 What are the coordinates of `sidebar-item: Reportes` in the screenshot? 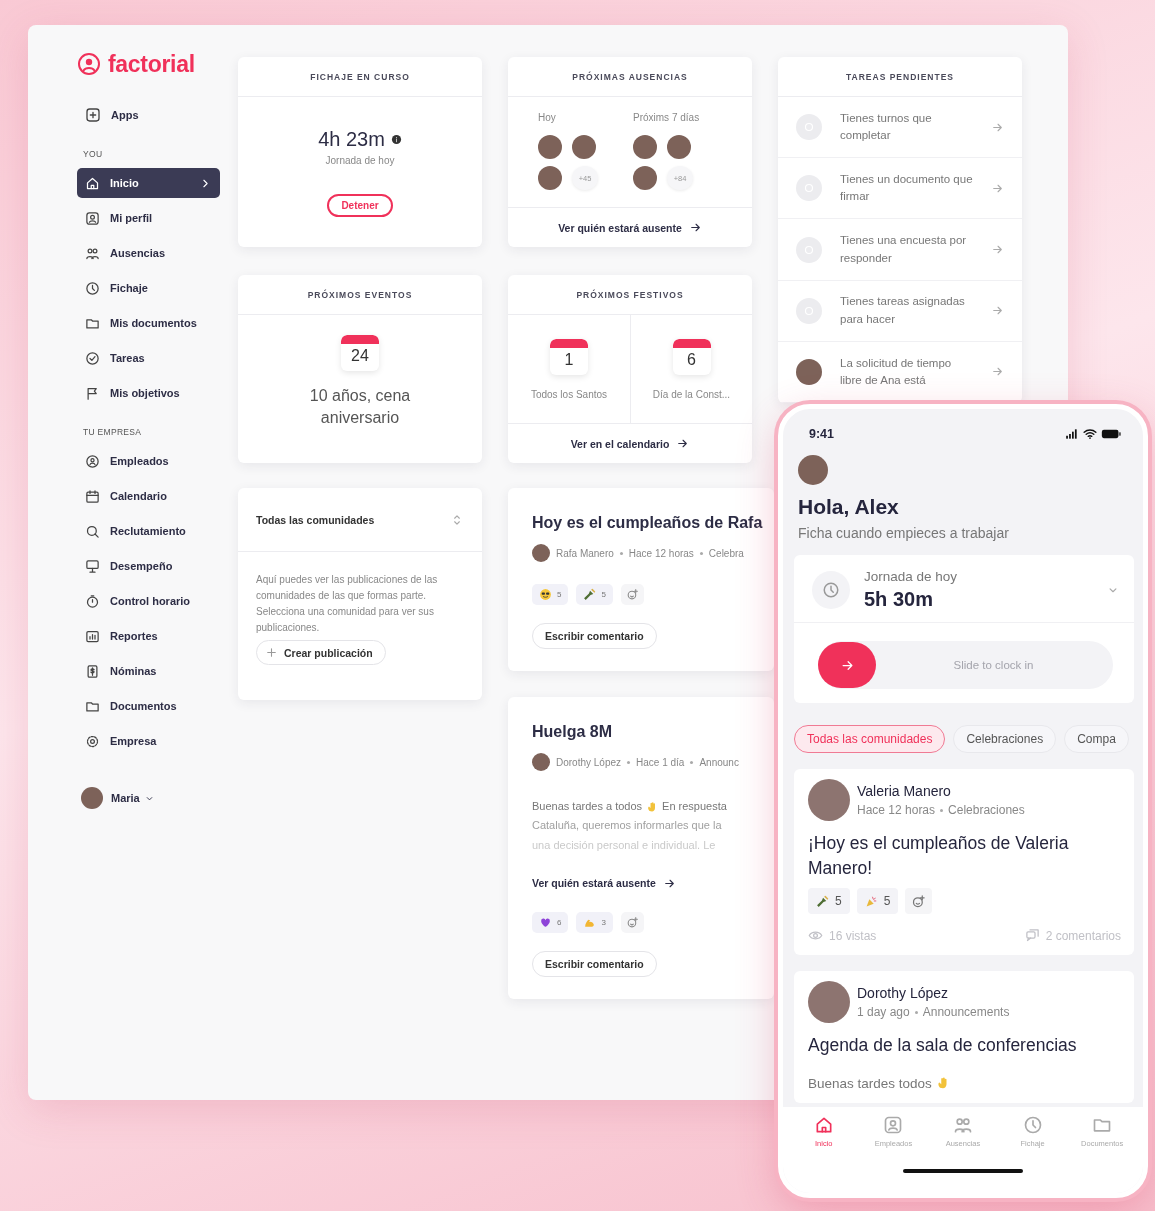 It's located at (148, 636).